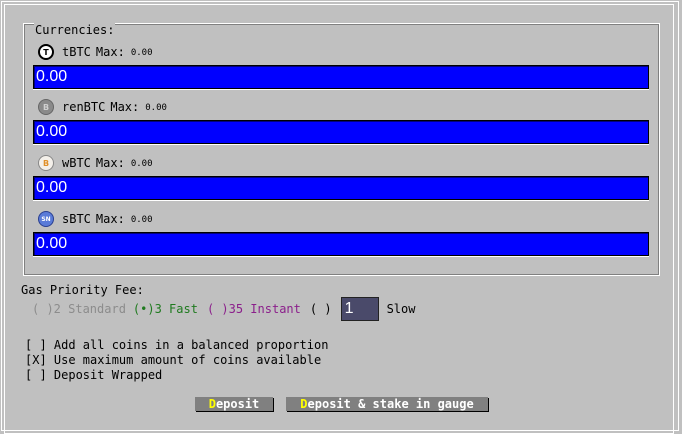 This screenshot has height=434, width=682. I want to click on gas-option-fast: (•)3 Fast, so click(165, 309).